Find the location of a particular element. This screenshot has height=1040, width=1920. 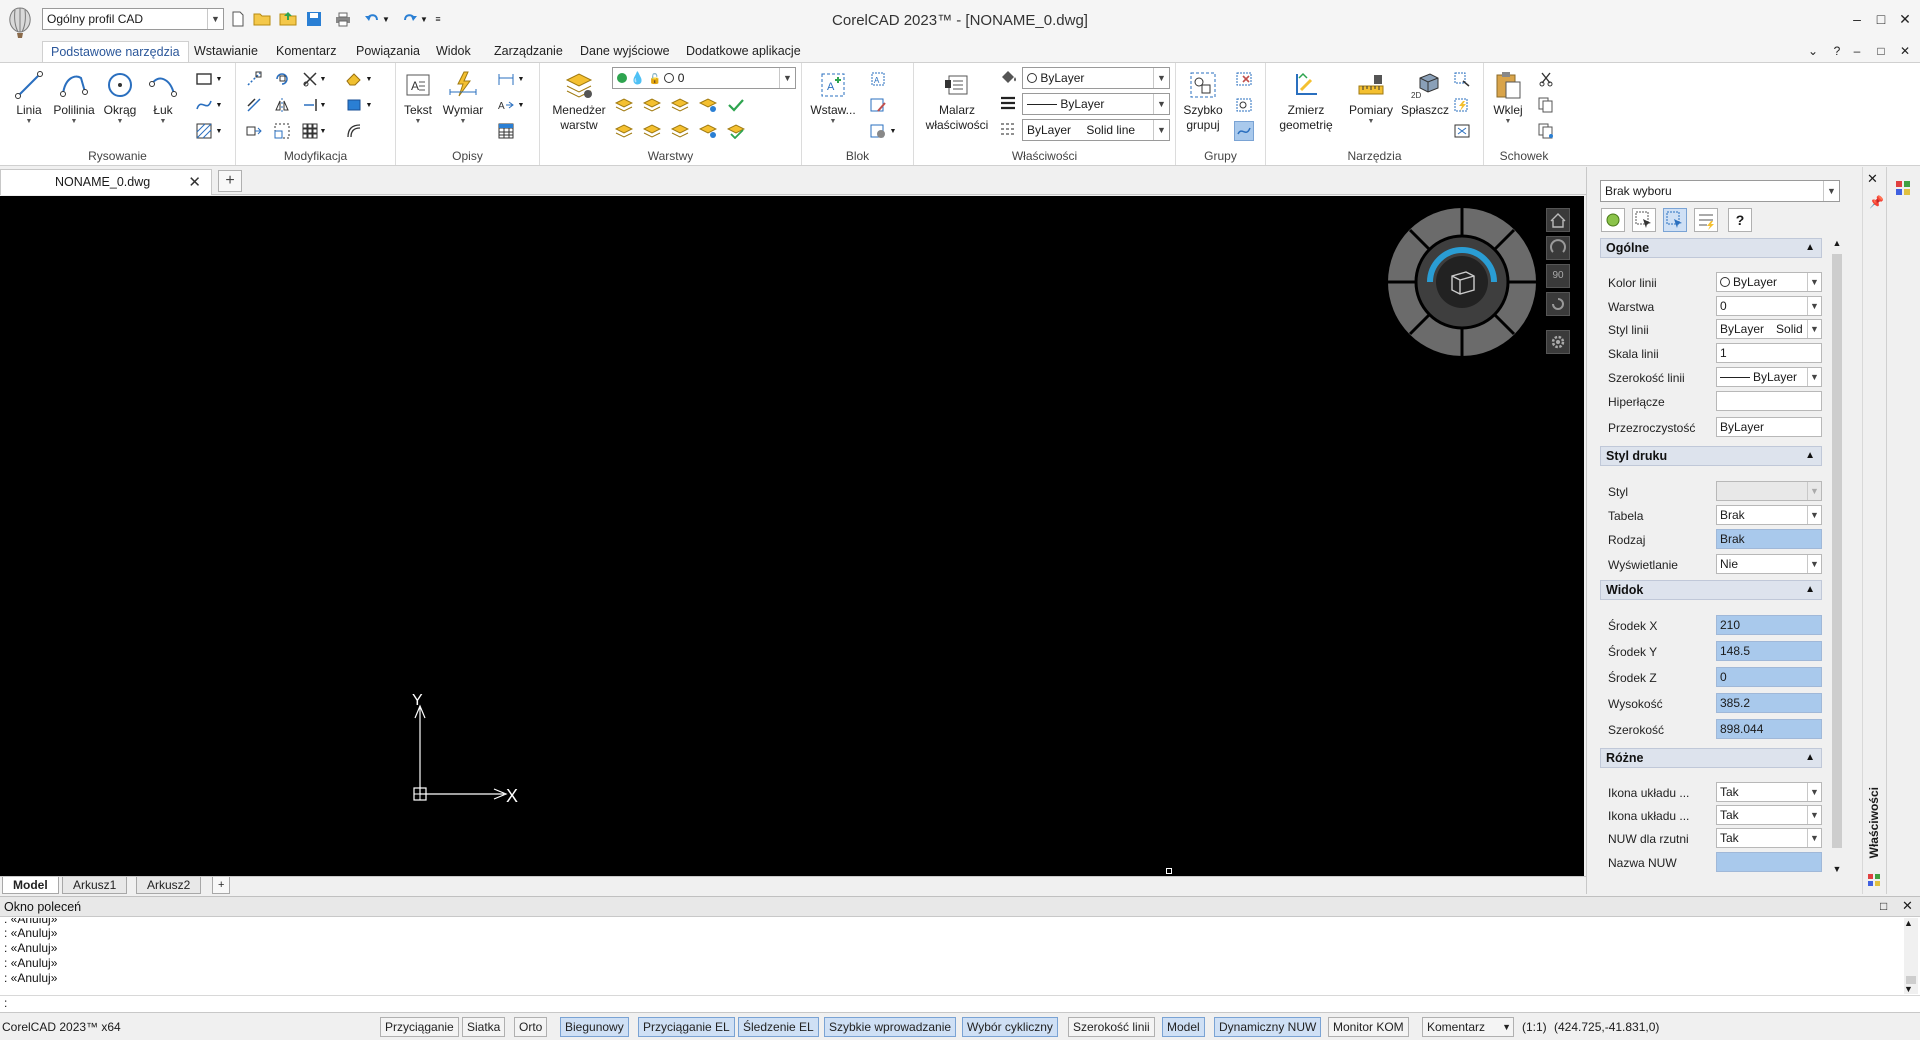

tab-zarzadzanie: Zarządzanie is located at coordinates (528, 51).